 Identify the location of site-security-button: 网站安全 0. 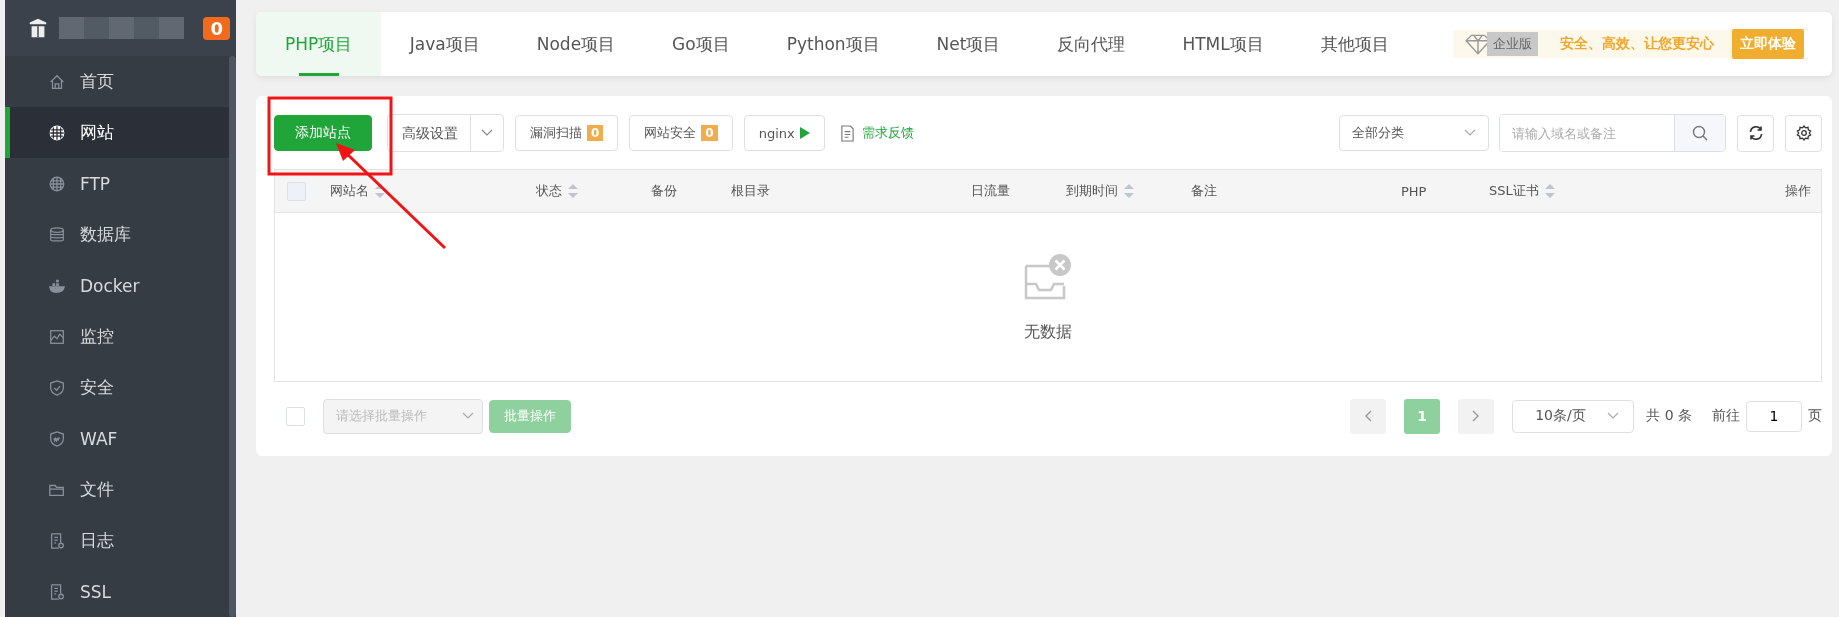
(681, 133).